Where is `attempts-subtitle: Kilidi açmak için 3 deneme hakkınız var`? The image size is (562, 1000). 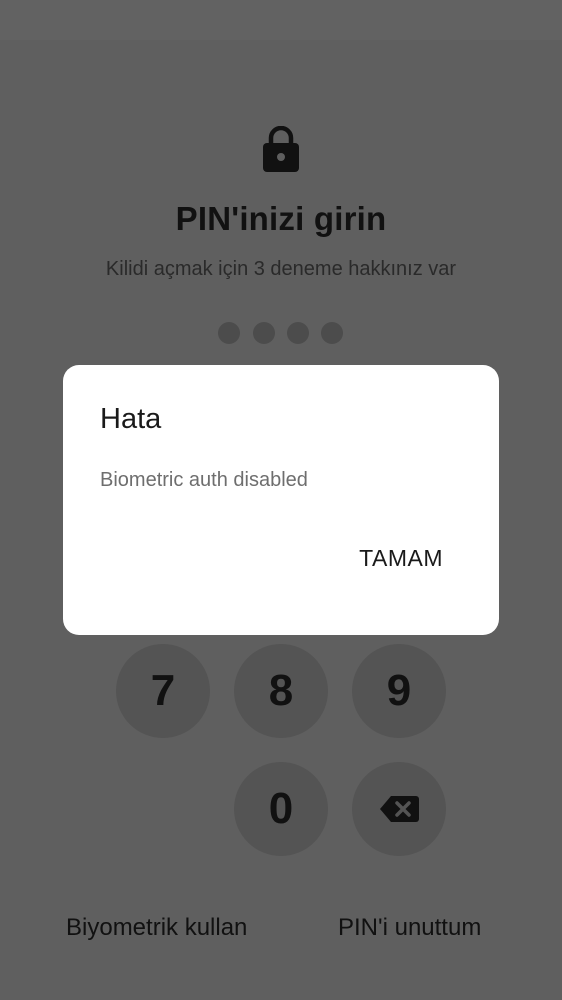
attempts-subtitle: Kilidi açmak için 3 deneme hakkınız var is located at coordinates (281, 269).